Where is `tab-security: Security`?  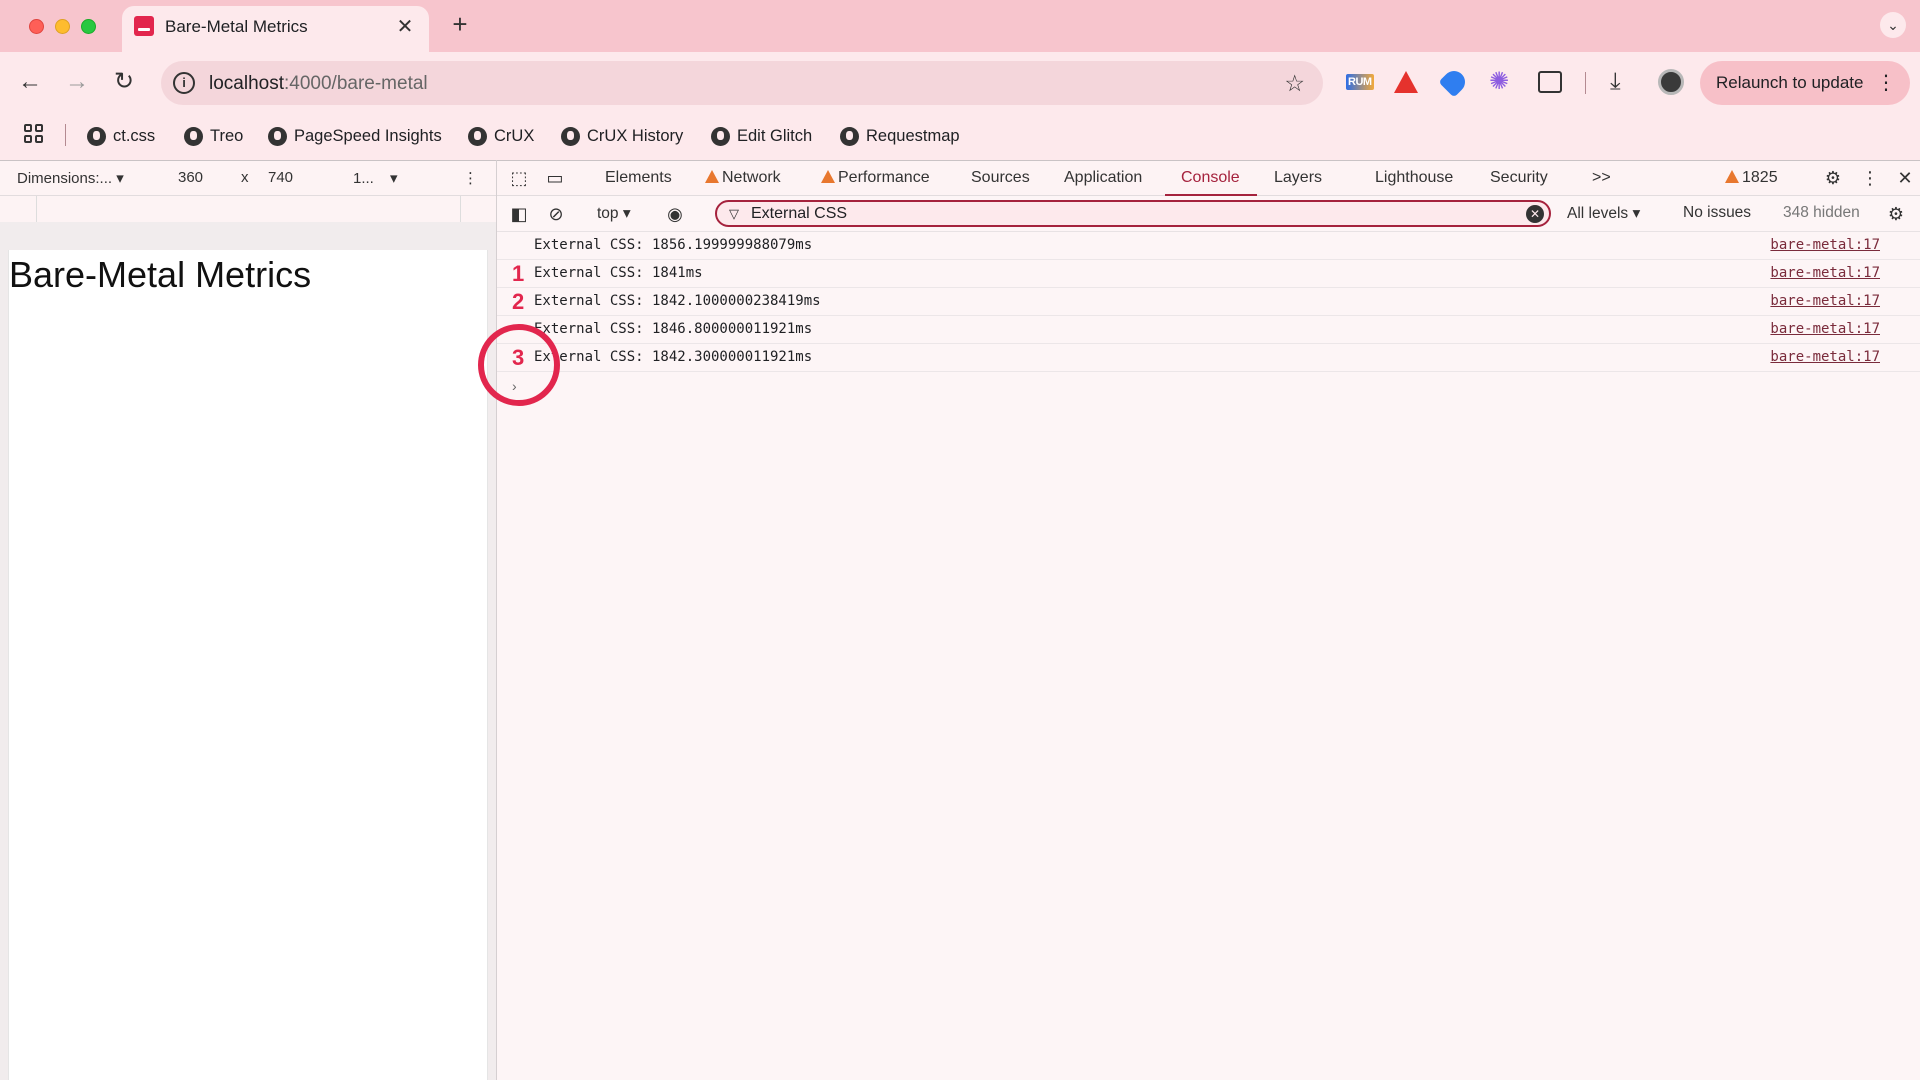
tab-security: Security is located at coordinates (1519, 178).